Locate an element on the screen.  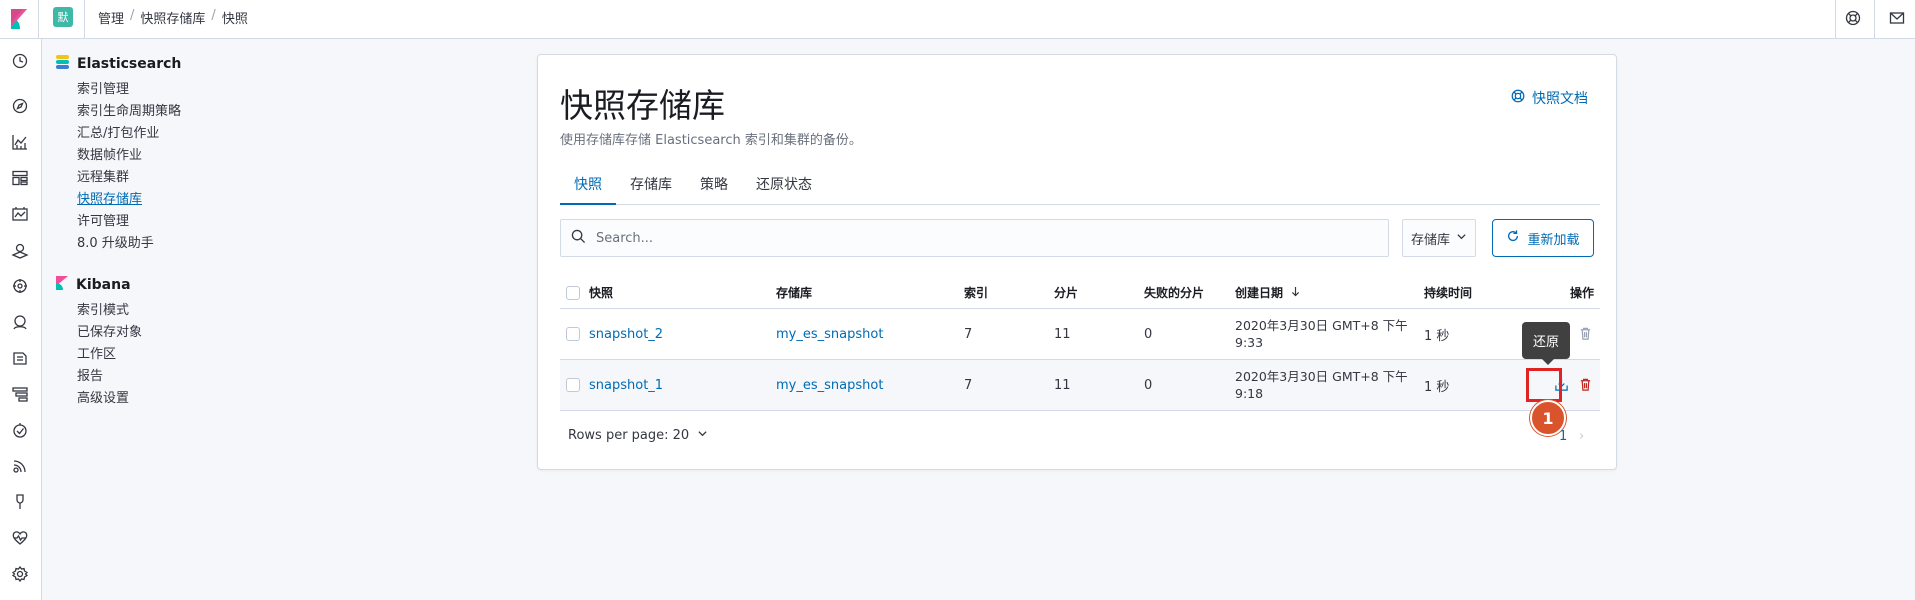
repository-filter-button: 存储库 is located at coordinates (1439, 238).